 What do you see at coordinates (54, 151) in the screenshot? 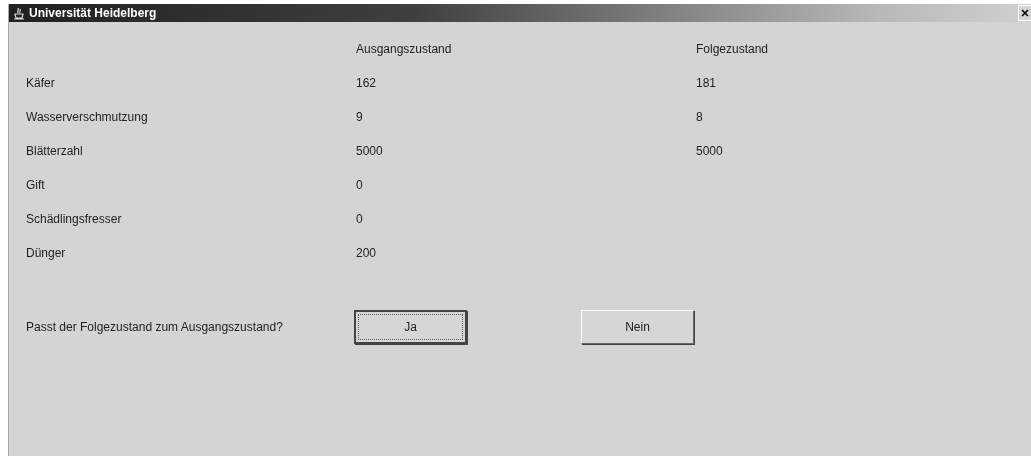
I see `row-label: Blätterzahl` at bounding box center [54, 151].